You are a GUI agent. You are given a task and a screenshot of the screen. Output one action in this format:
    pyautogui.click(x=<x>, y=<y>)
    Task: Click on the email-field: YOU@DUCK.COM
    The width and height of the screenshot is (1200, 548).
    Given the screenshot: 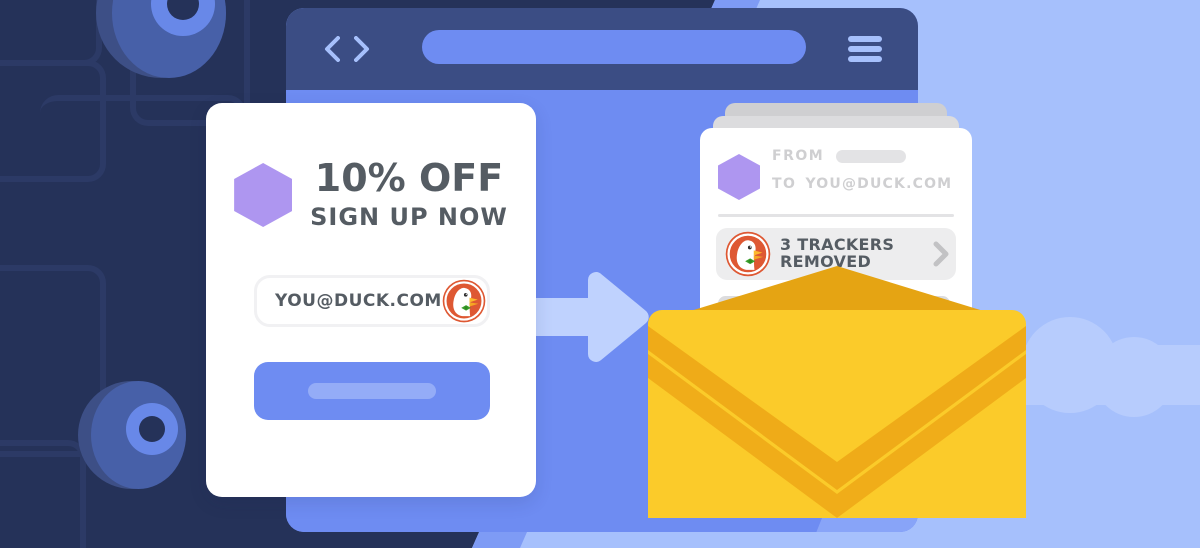 What is the action you would take?
    pyautogui.click(x=372, y=301)
    